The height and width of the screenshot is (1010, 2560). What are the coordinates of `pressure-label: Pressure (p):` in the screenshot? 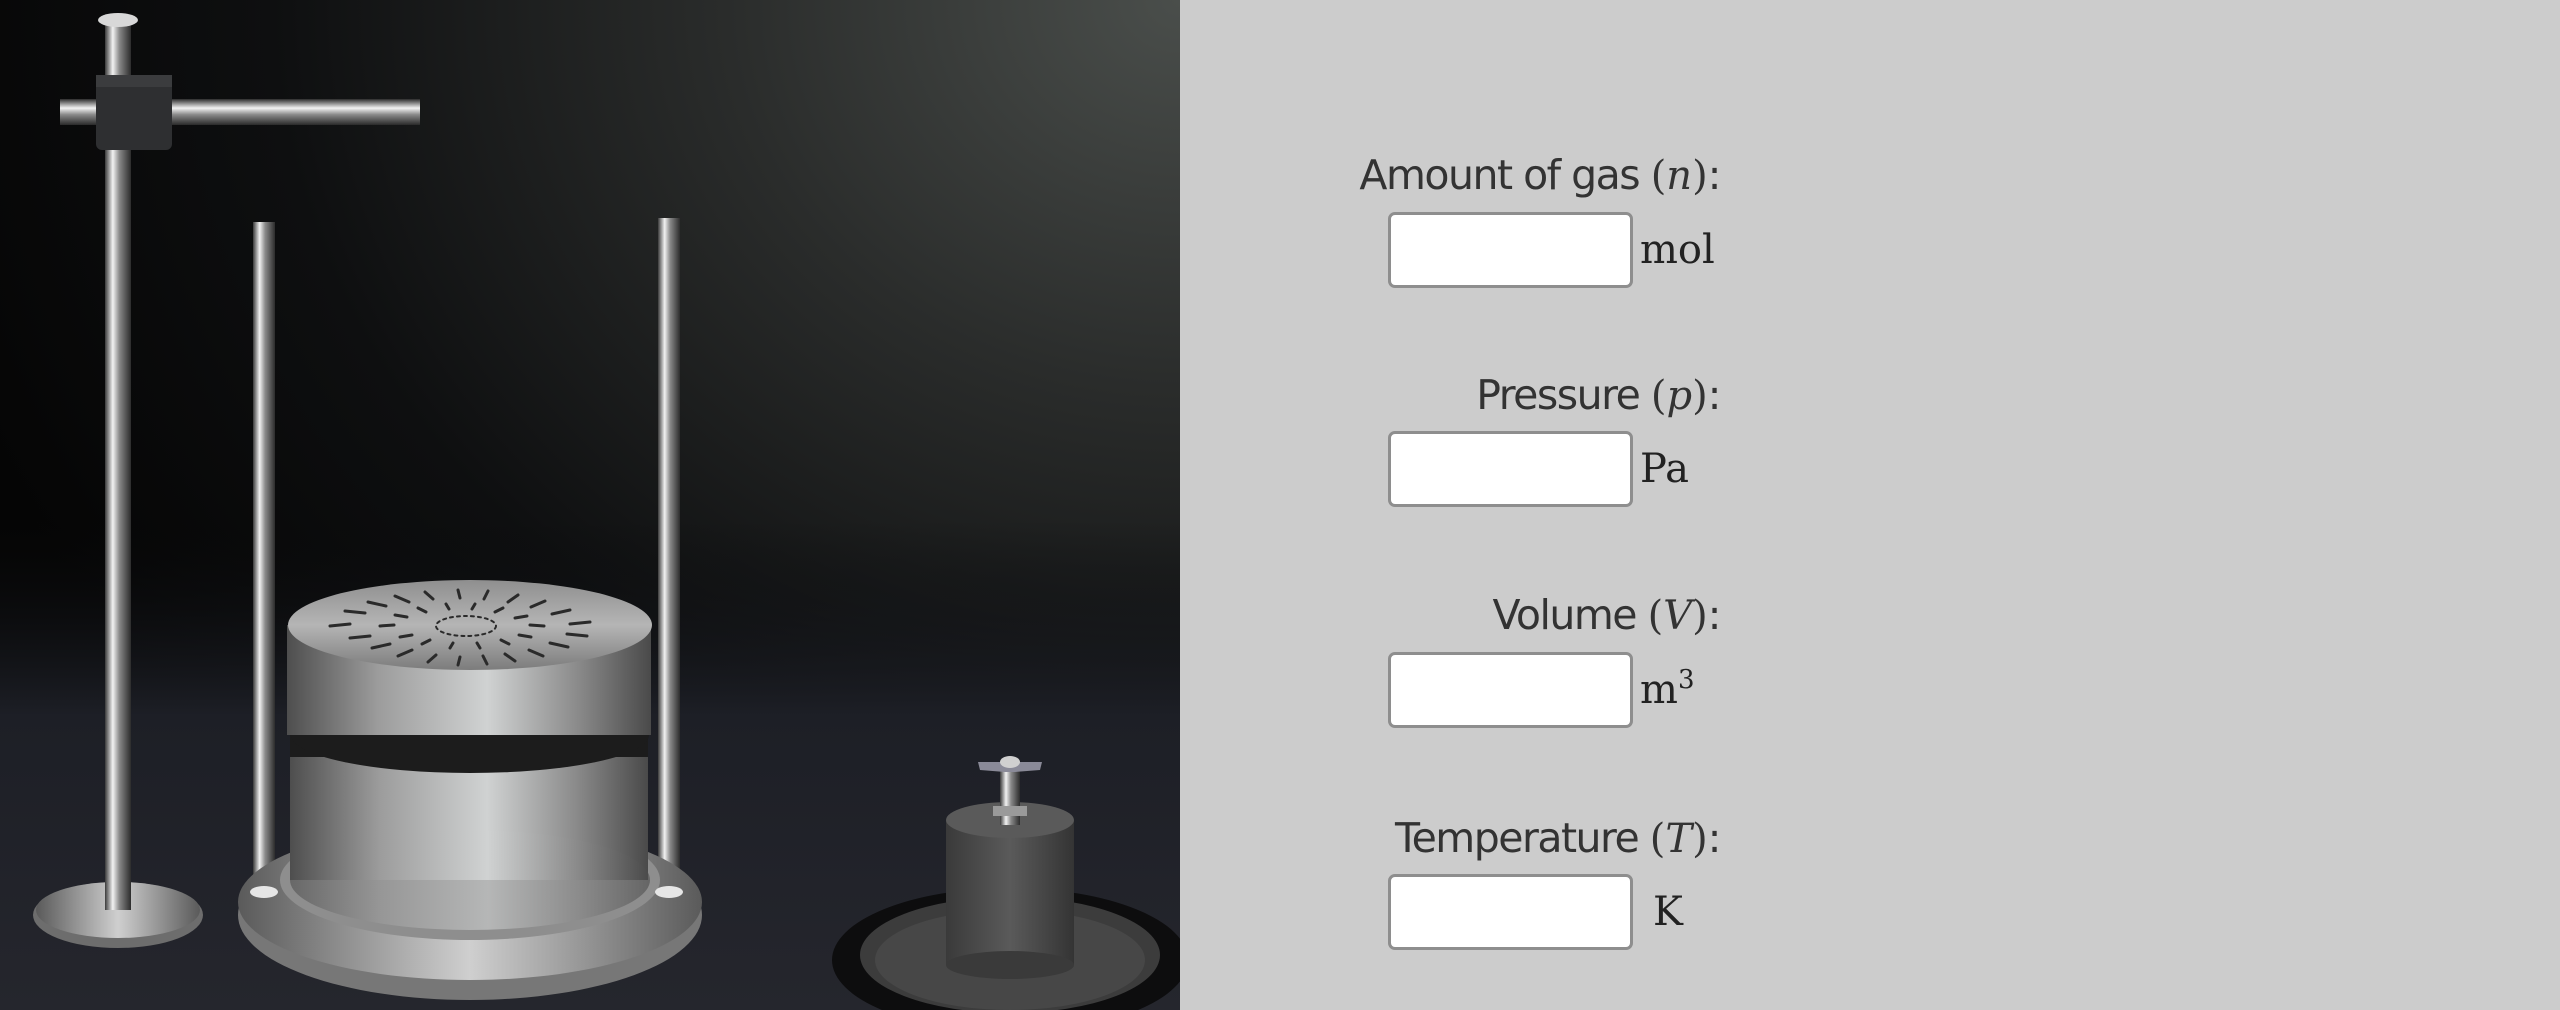 It's located at (1598, 395).